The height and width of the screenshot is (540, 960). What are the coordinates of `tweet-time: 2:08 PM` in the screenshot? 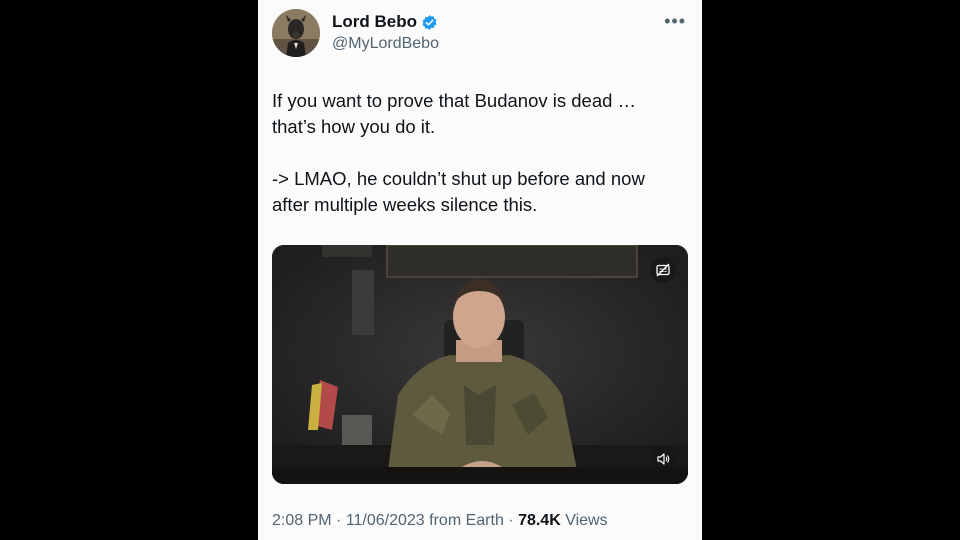 It's located at (302, 520).